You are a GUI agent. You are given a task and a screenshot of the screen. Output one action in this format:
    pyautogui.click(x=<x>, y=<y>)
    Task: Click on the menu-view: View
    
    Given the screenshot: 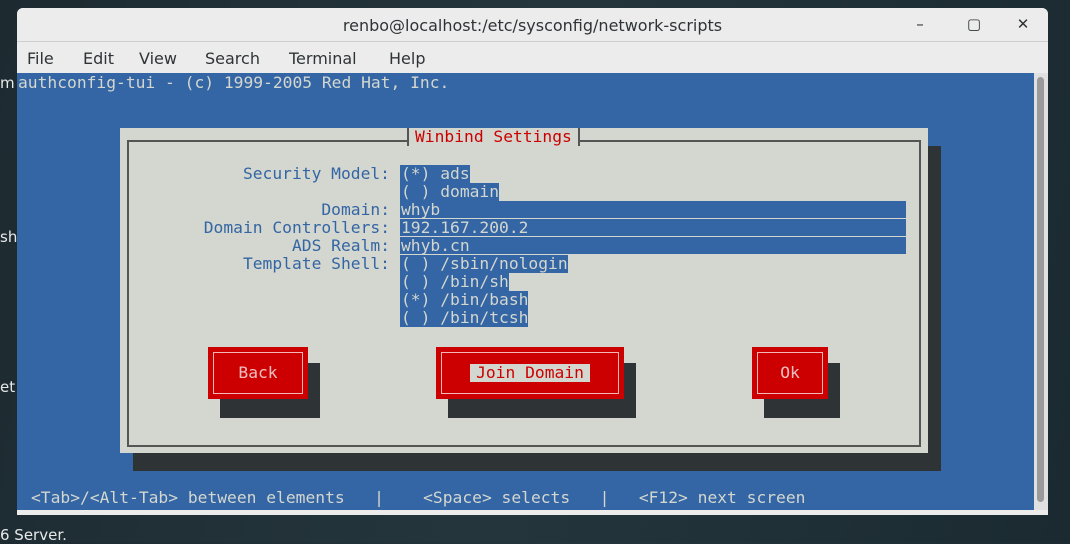 What is the action you would take?
    pyautogui.click(x=158, y=58)
    